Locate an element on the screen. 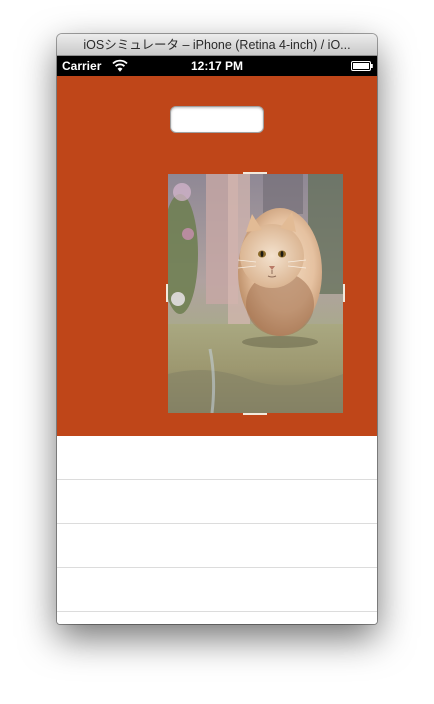 This screenshot has width=434, height=704. image-handle-top is located at coordinates (255, 173).